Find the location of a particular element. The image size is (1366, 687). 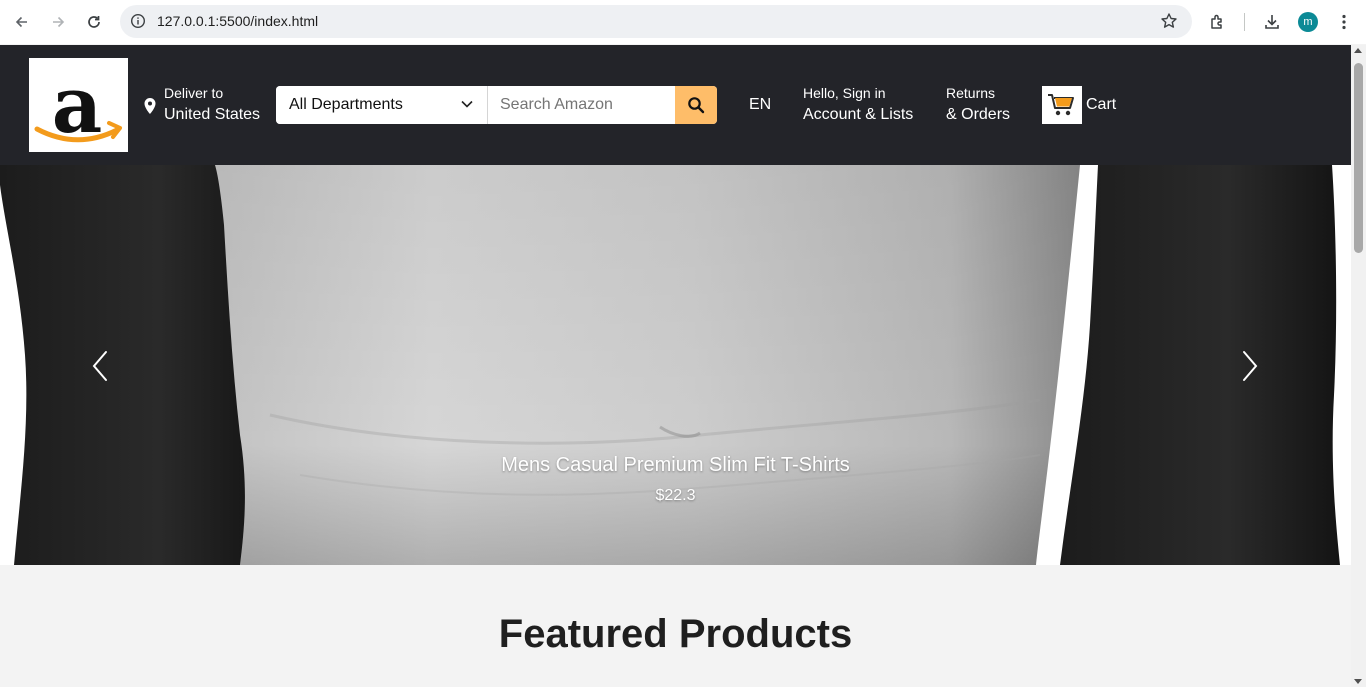

carousel-prev-button is located at coordinates (100, 366).